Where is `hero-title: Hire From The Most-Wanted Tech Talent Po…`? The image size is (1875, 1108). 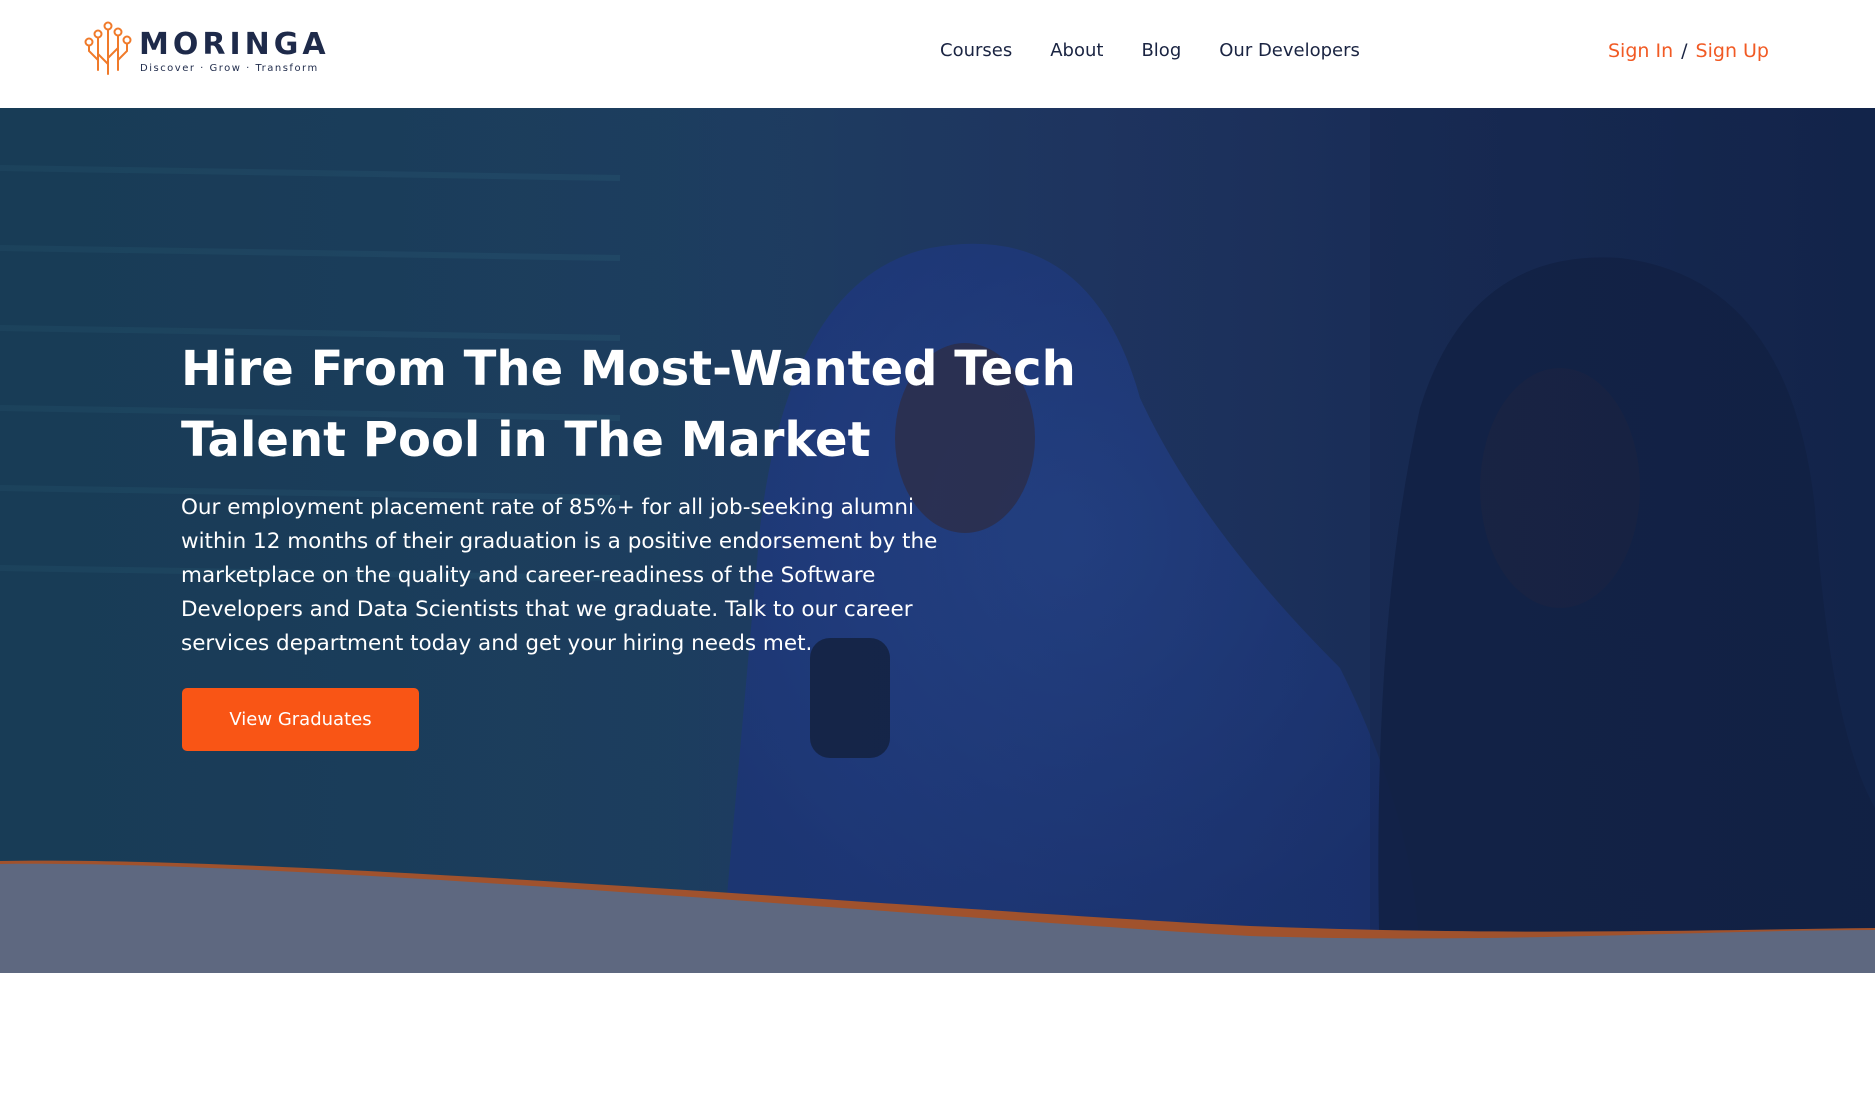
hero-title: Hire From The Most-Wanted Tech Talent Po… is located at coordinates (628, 404).